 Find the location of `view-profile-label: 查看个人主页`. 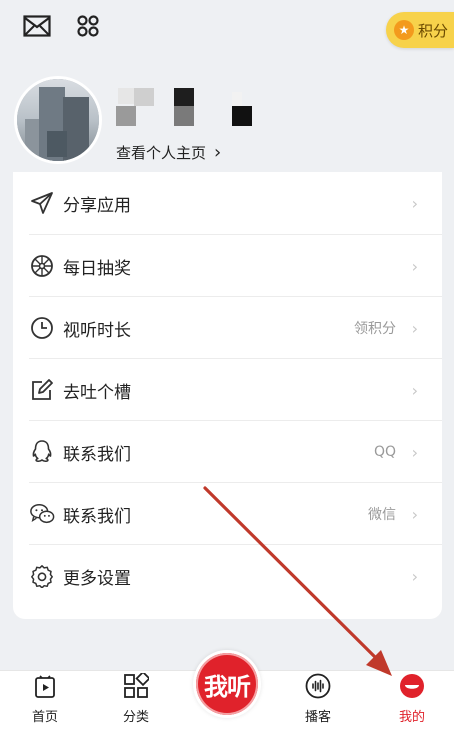

view-profile-label: 查看个人主页 is located at coordinates (161, 153).